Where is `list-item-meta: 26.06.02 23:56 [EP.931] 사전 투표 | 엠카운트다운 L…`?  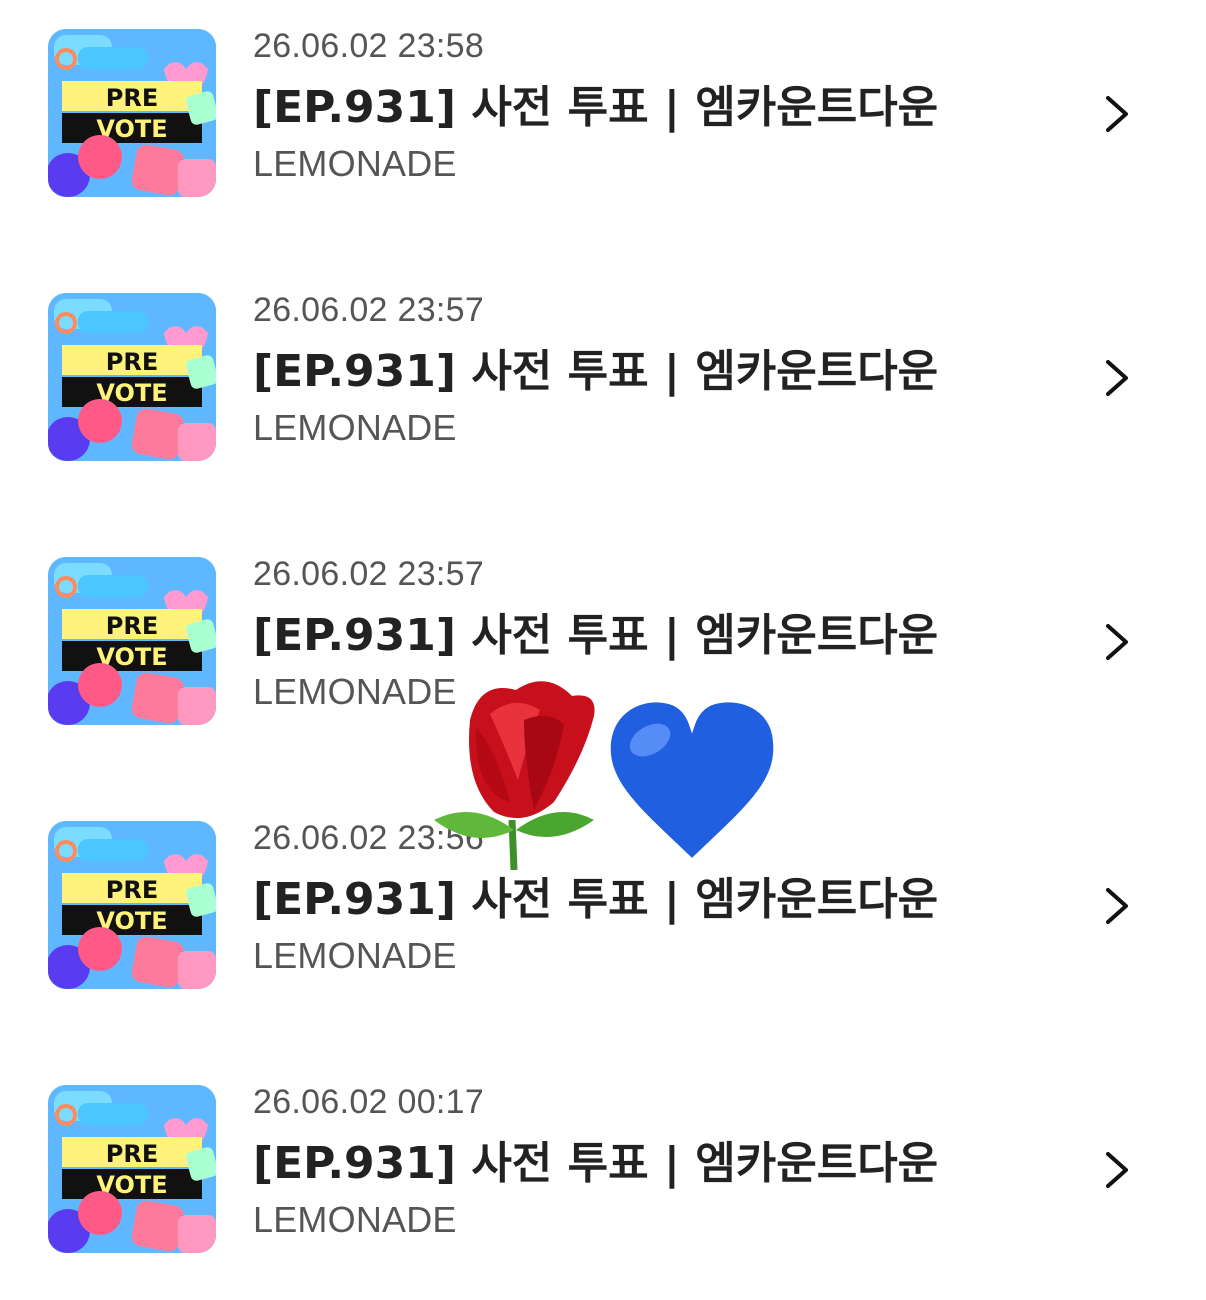 list-item-meta: 26.06.02 23:56 [EP.931] 사전 투표 | 엠카운트다운 L… is located at coordinates (663, 898).